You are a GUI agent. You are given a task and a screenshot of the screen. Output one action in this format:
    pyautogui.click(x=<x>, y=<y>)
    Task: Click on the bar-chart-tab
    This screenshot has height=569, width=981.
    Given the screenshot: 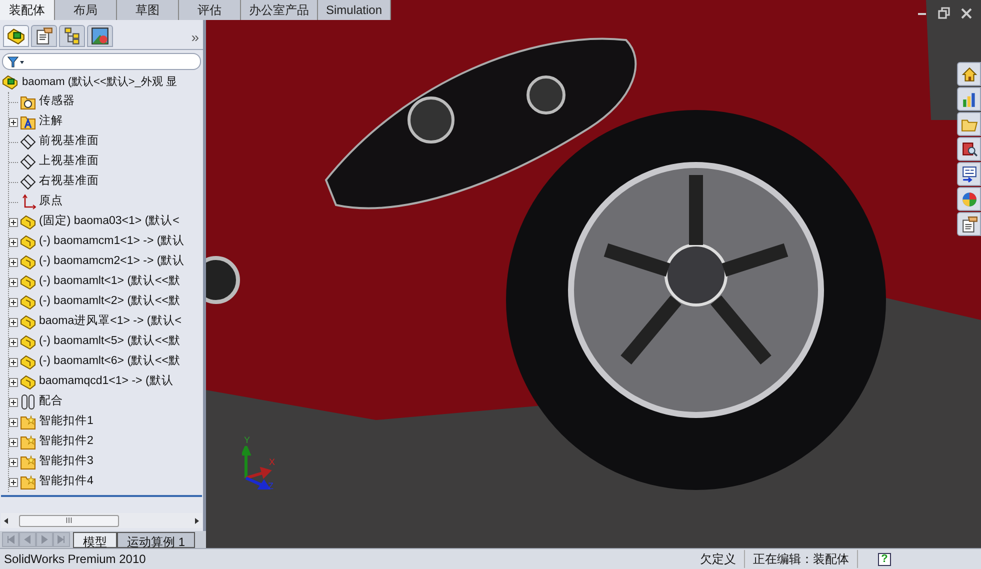 What is the action you would take?
    pyautogui.click(x=969, y=99)
    